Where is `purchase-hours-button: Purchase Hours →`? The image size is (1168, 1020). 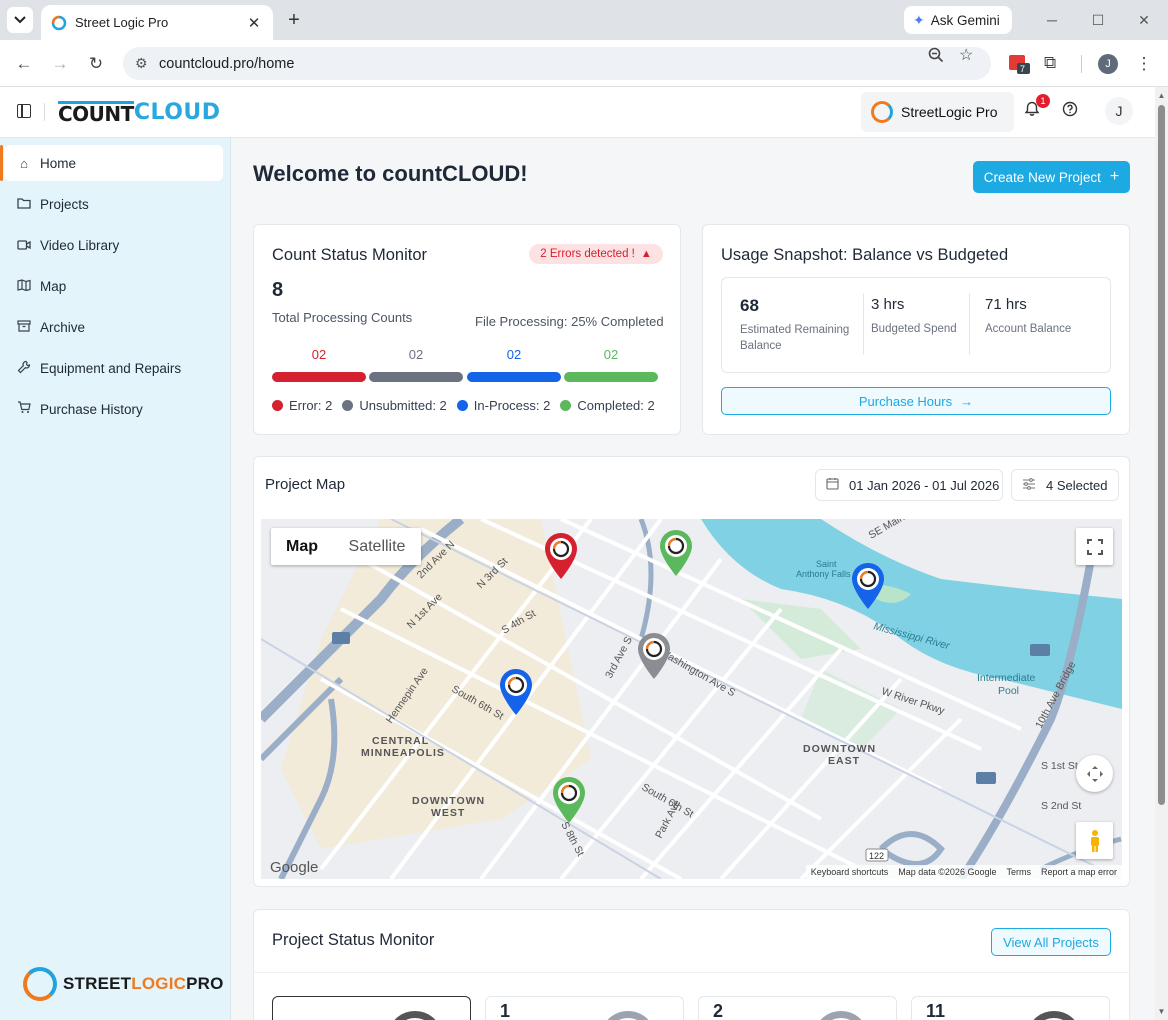 purchase-hours-button: Purchase Hours → is located at coordinates (916, 401).